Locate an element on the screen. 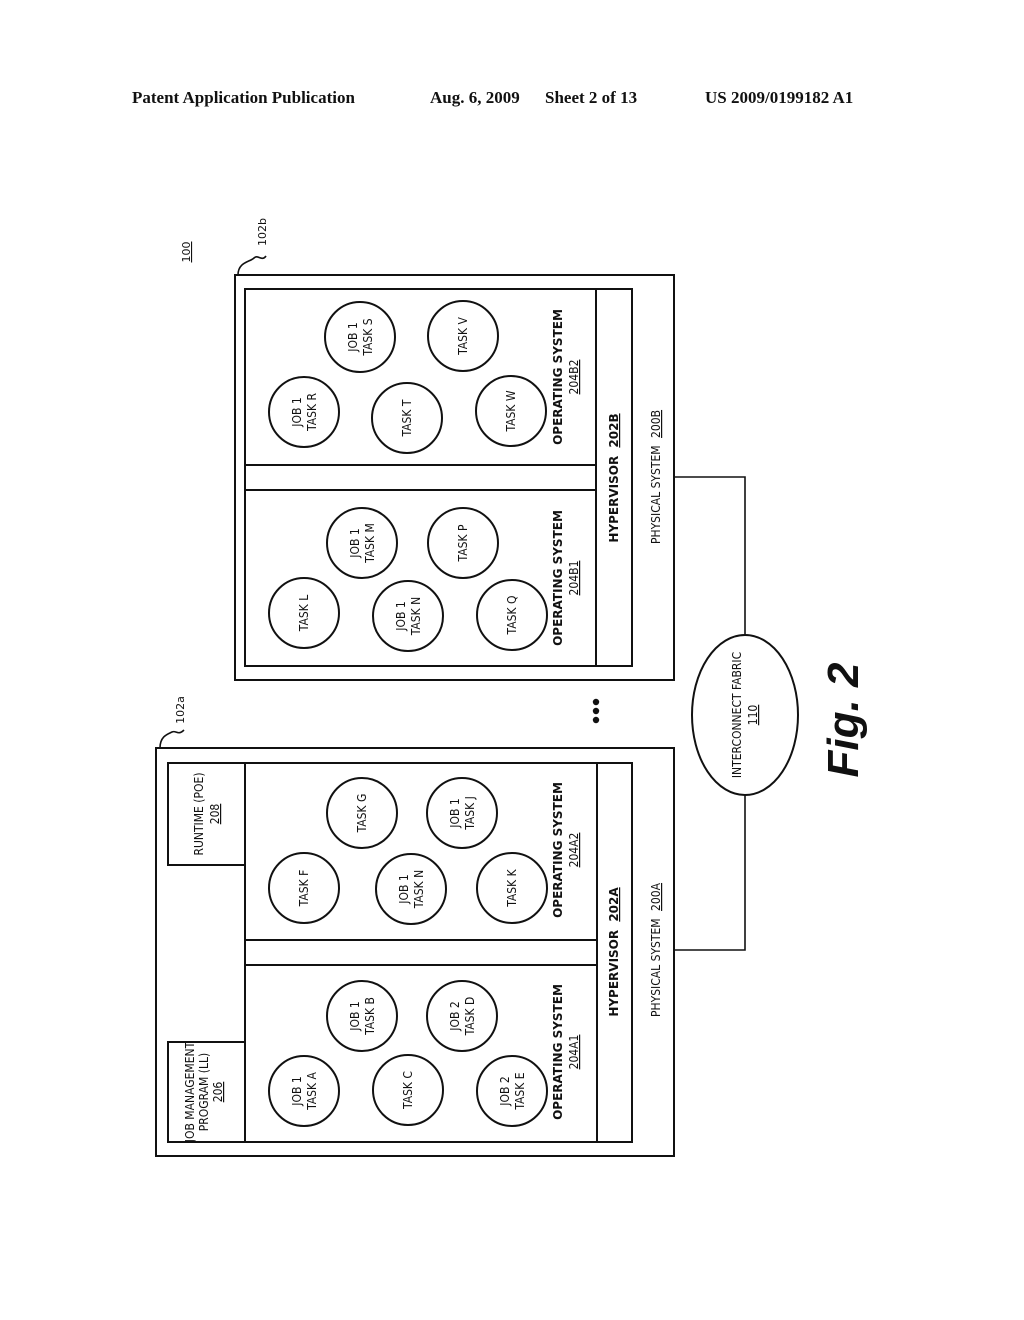  task-circle: TASK G is located at coordinates (362, 813).